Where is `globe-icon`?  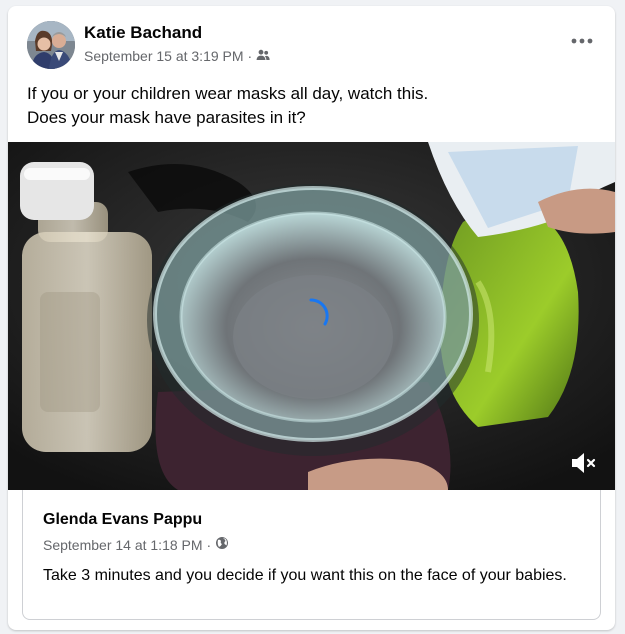
globe-icon is located at coordinates (222, 544).